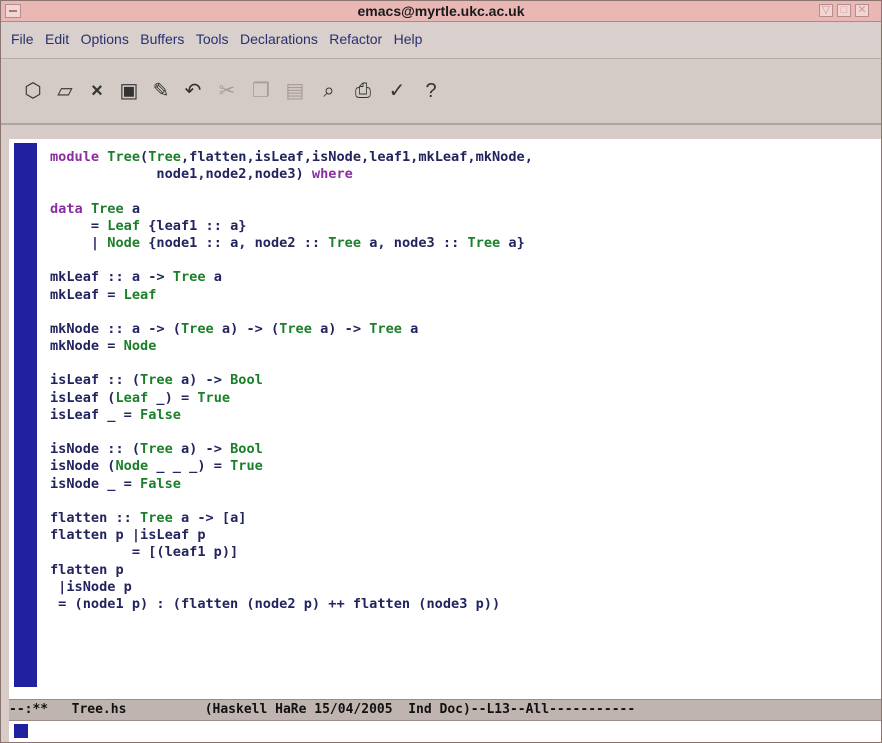  What do you see at coordinates (87, 294) in the screenshot?
I see `code-token: mkLeaf =` at bounding box center [87, 294].